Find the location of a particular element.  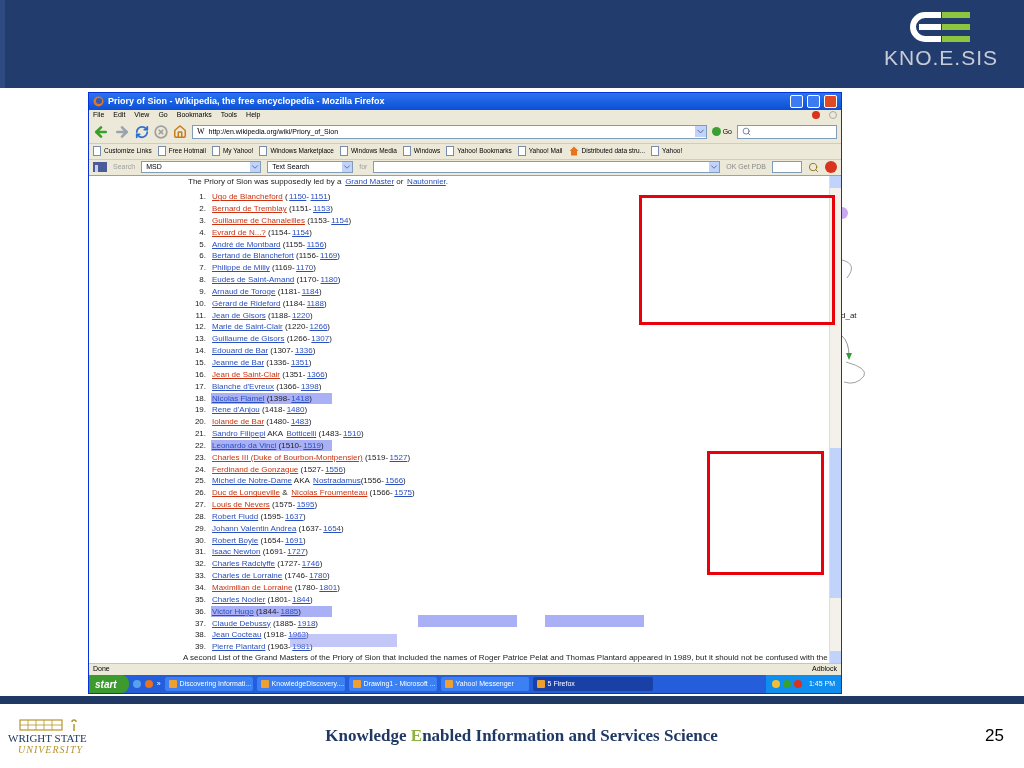

link: 1156 is located at coordinates (315, 244).